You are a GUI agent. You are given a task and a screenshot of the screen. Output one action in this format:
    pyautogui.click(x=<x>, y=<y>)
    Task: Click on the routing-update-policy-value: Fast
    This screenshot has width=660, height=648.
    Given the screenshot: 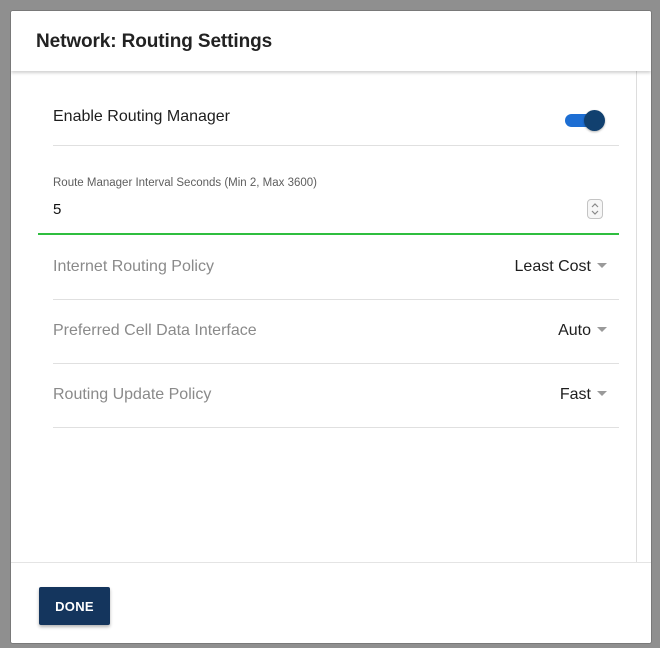 What is the action you would take?
    pyautogui.click(x=575, y=394)
    